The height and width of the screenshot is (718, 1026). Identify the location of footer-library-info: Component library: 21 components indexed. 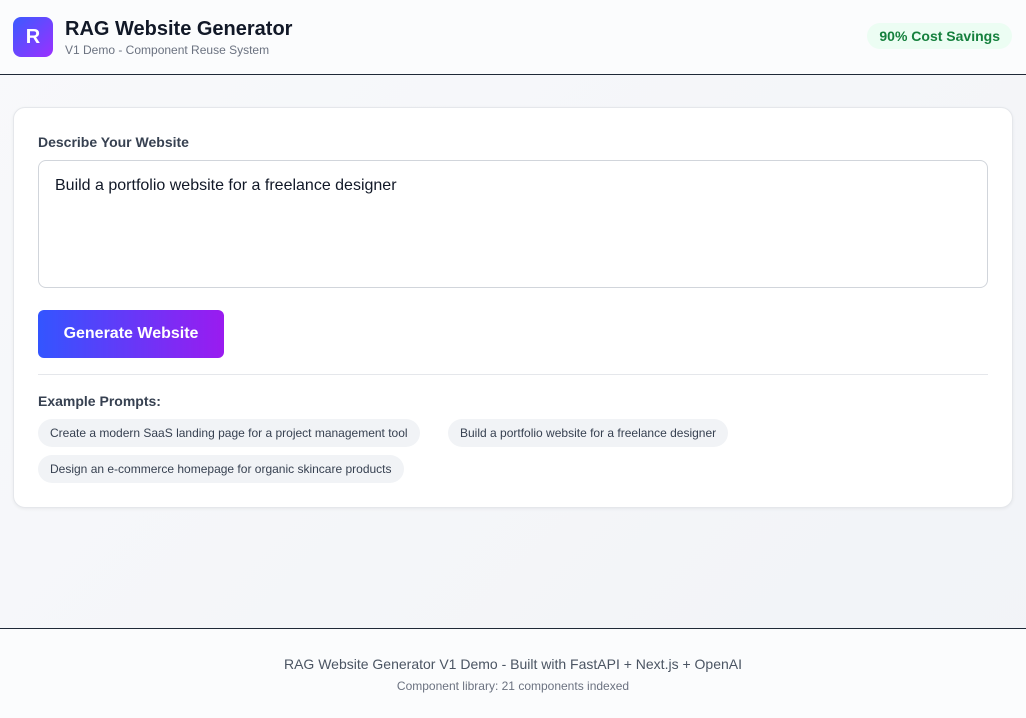
(513, 686).